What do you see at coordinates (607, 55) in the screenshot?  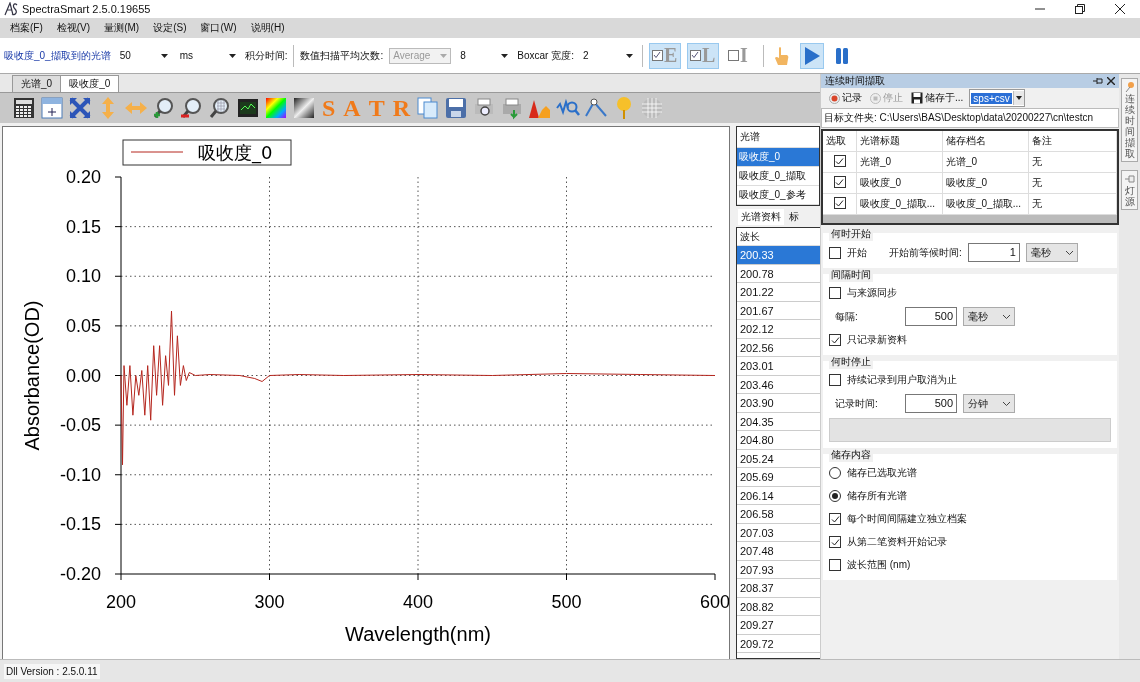 I see `boxcar-combo: 2` at bounding box center [607, 55].